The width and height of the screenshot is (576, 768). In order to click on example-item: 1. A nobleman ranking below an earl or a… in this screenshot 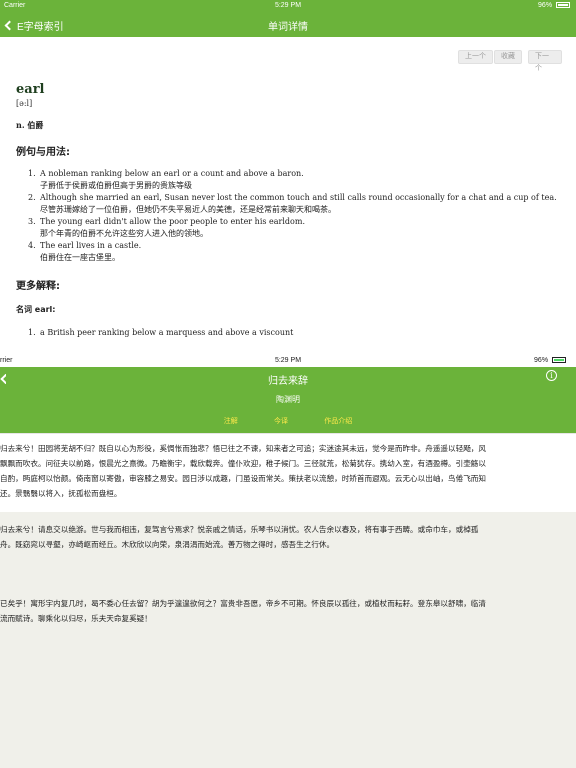, I will do `click(292, 180)`.